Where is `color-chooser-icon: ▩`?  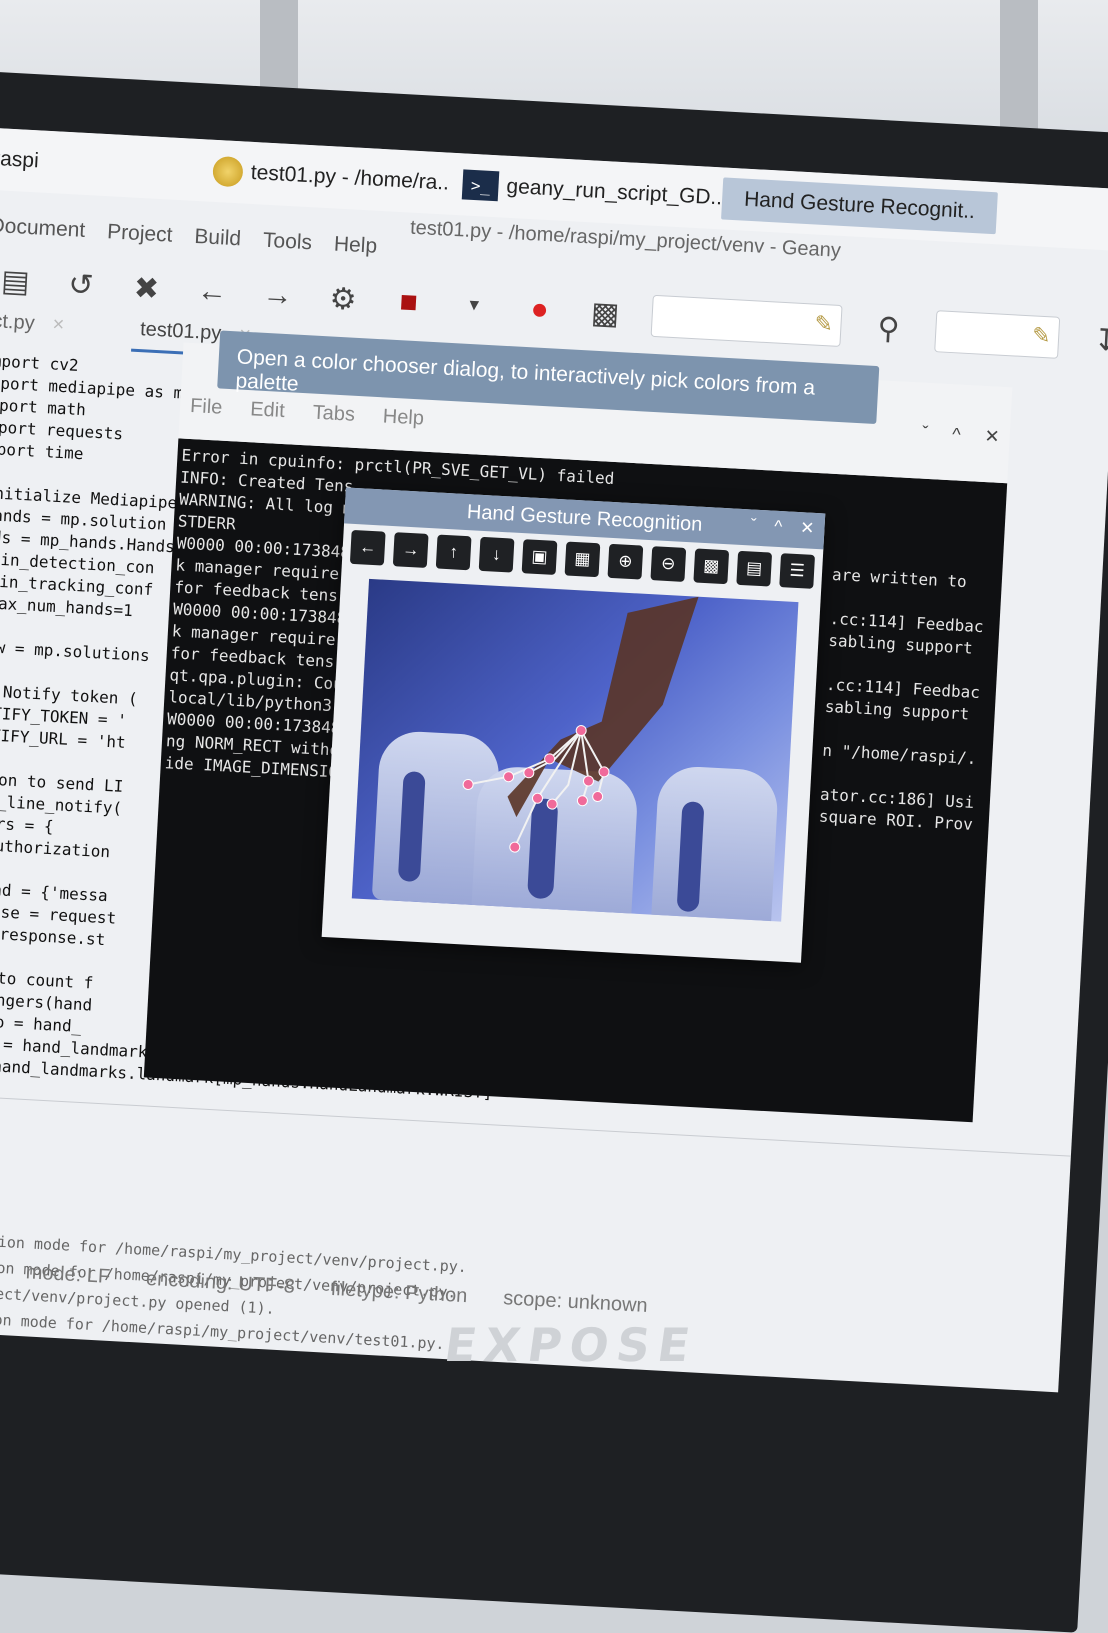 color-chooser-icon: ▩ is located at coordinates (604, 313).